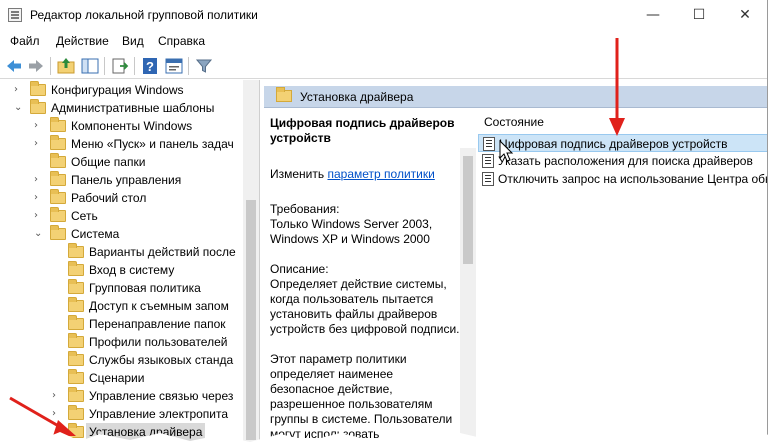 The image size is (772, 447). I want to click on edit-policy-line: Изменить параметр политики, so click(365, 174).